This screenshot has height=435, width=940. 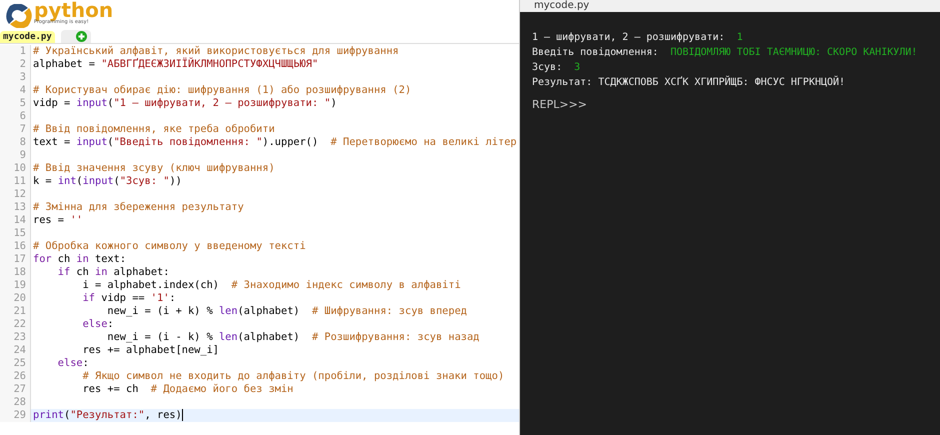 I want to click on line-number: 22, so click(x=15, y=324).